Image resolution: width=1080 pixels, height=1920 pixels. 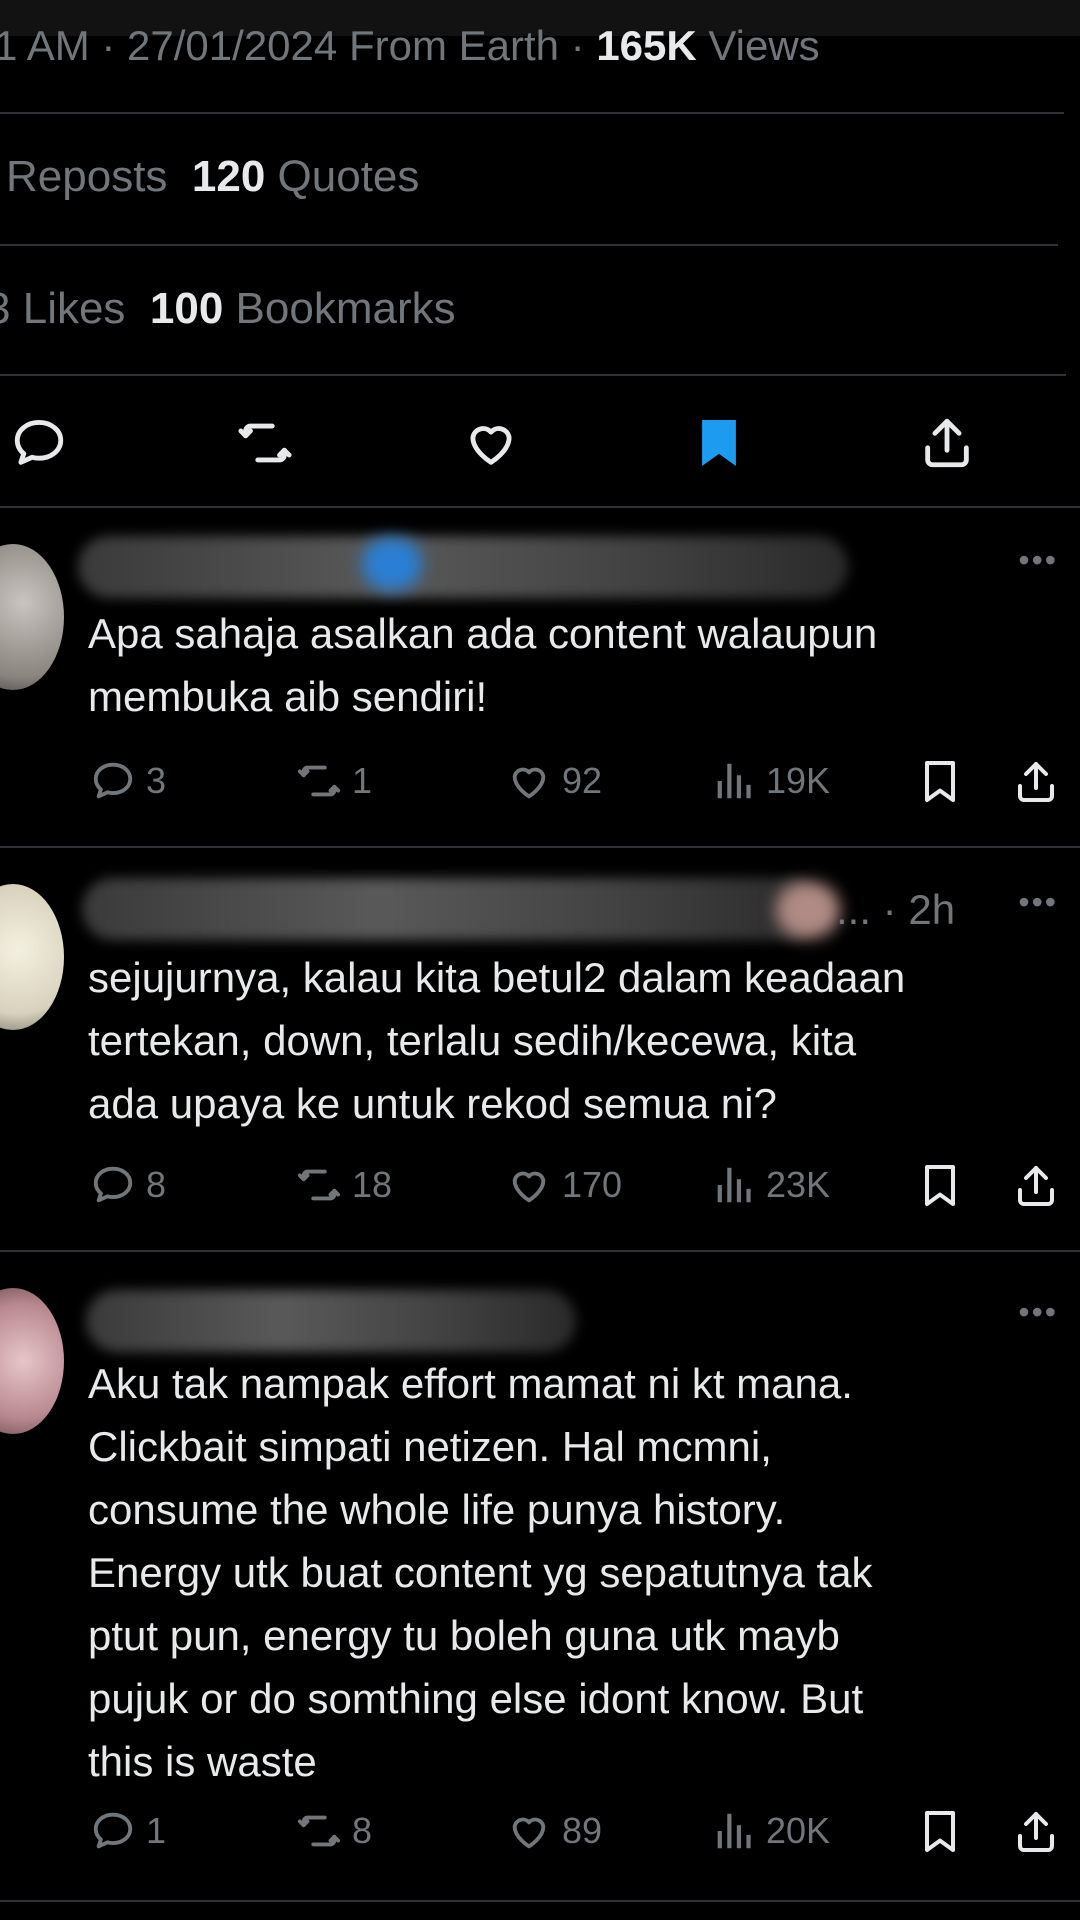 I want to click on bookmarks-count: 100, so click(x=186, y=308).